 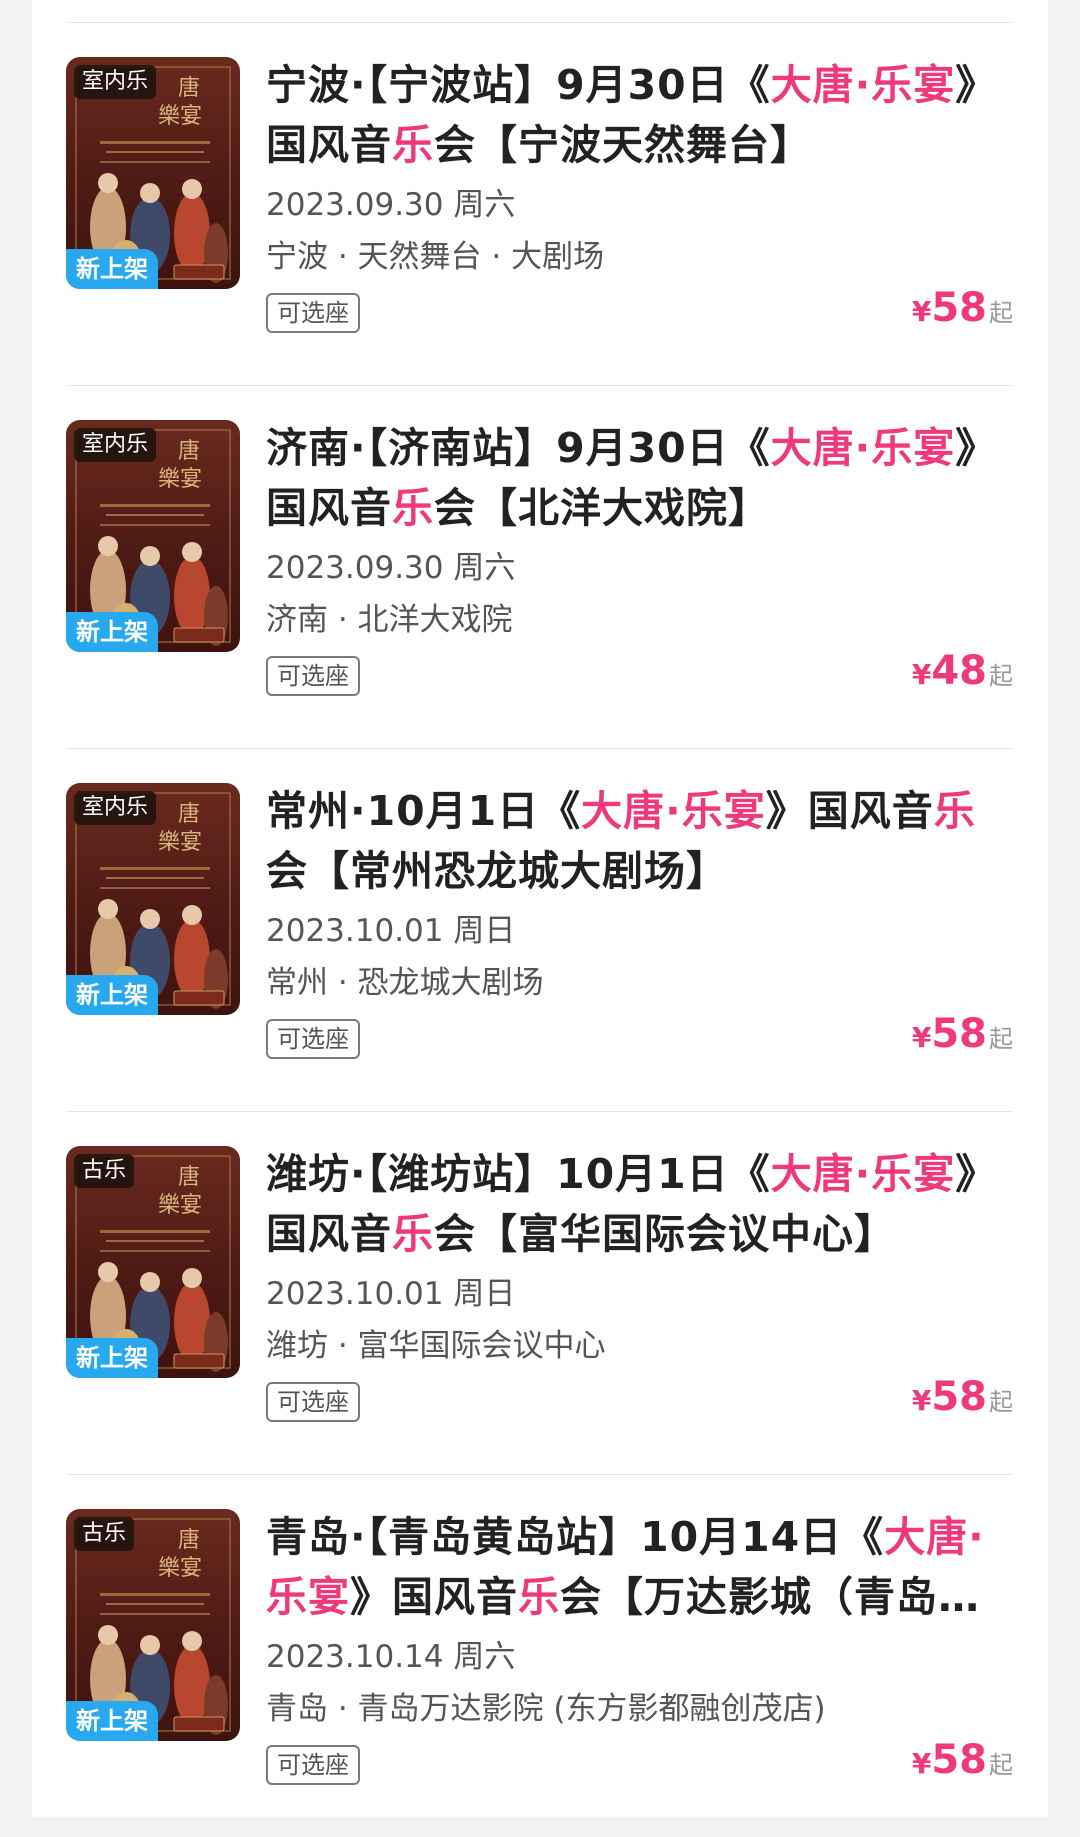 I want to click on title-text: 会【富华国际会议中心】, so click(x=665, y=1234).